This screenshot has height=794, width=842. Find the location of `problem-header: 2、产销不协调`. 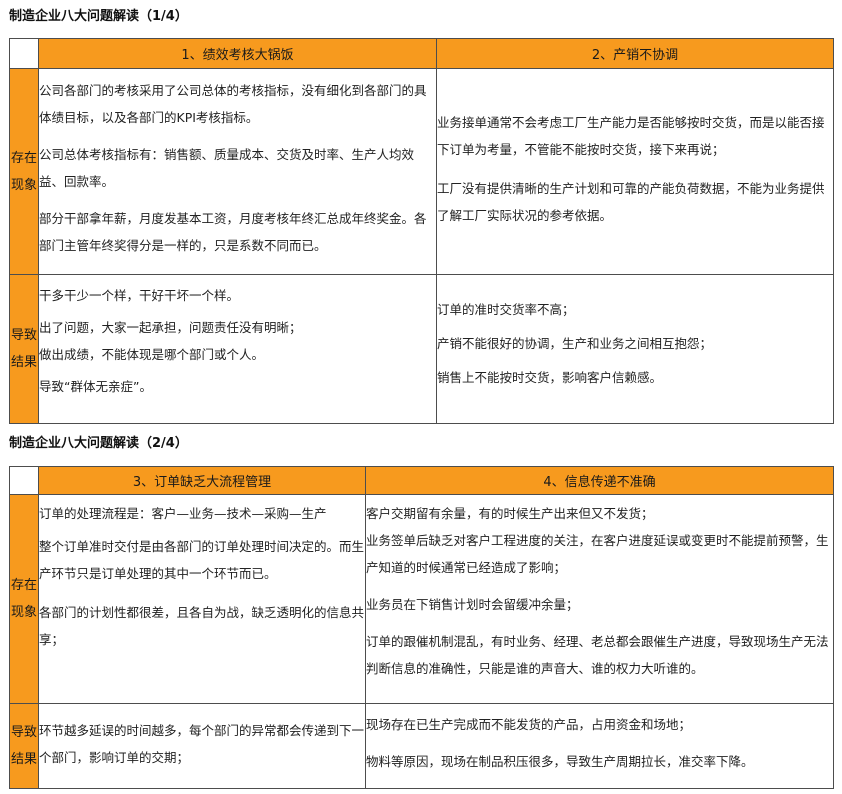

problem-header: 2、产销不协调 is located at coordinates (635, 53).